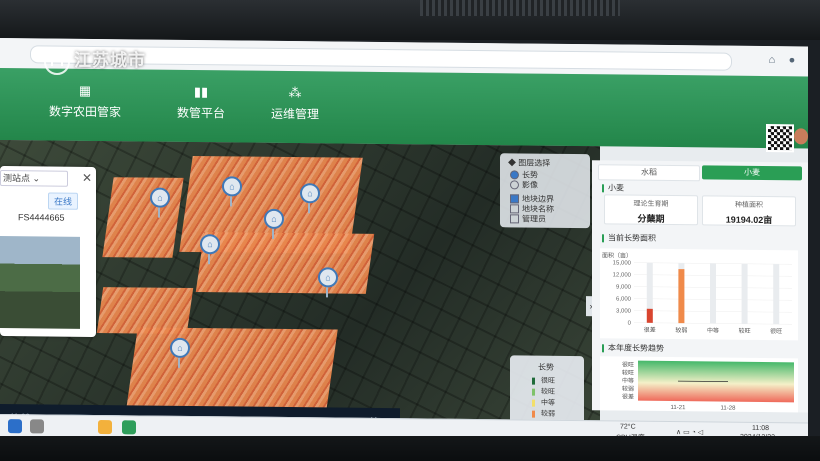  I want to click on legend-item: 很旺, so click(543, 381).